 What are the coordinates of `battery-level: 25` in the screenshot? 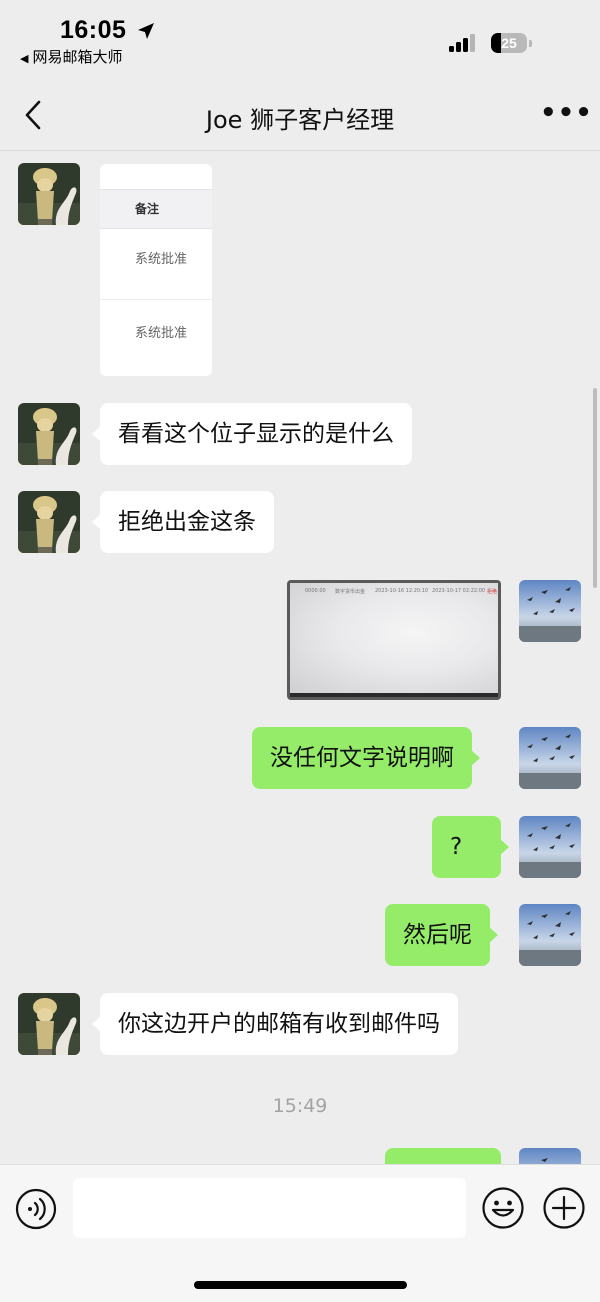 It's located at (509, 43).